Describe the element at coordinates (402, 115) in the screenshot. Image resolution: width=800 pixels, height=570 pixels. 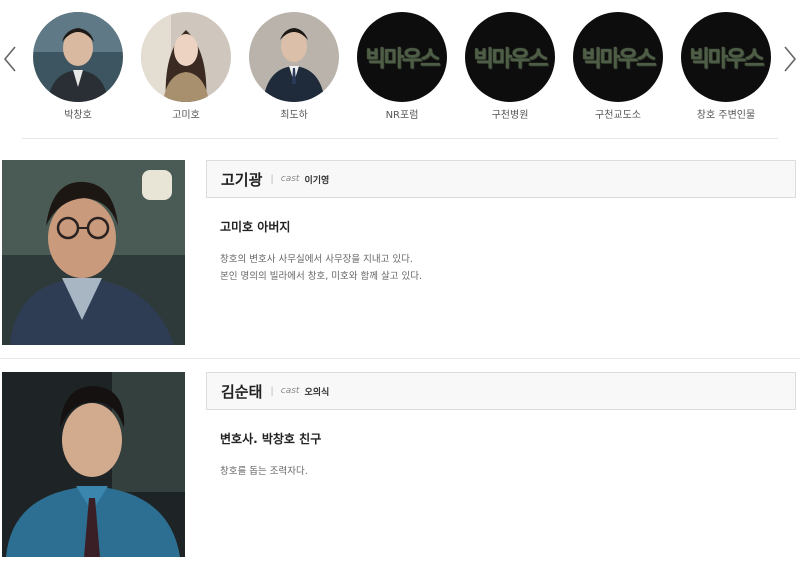
I see `carousel-item-label: NR포럼` at that location.